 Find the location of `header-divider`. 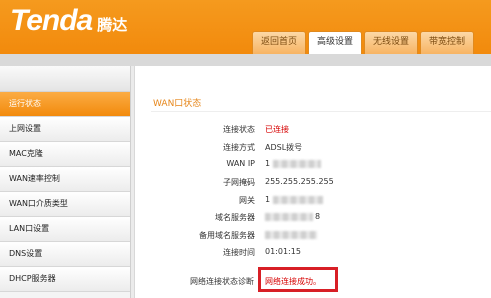

header-divider is located at coordinates (245, 60).